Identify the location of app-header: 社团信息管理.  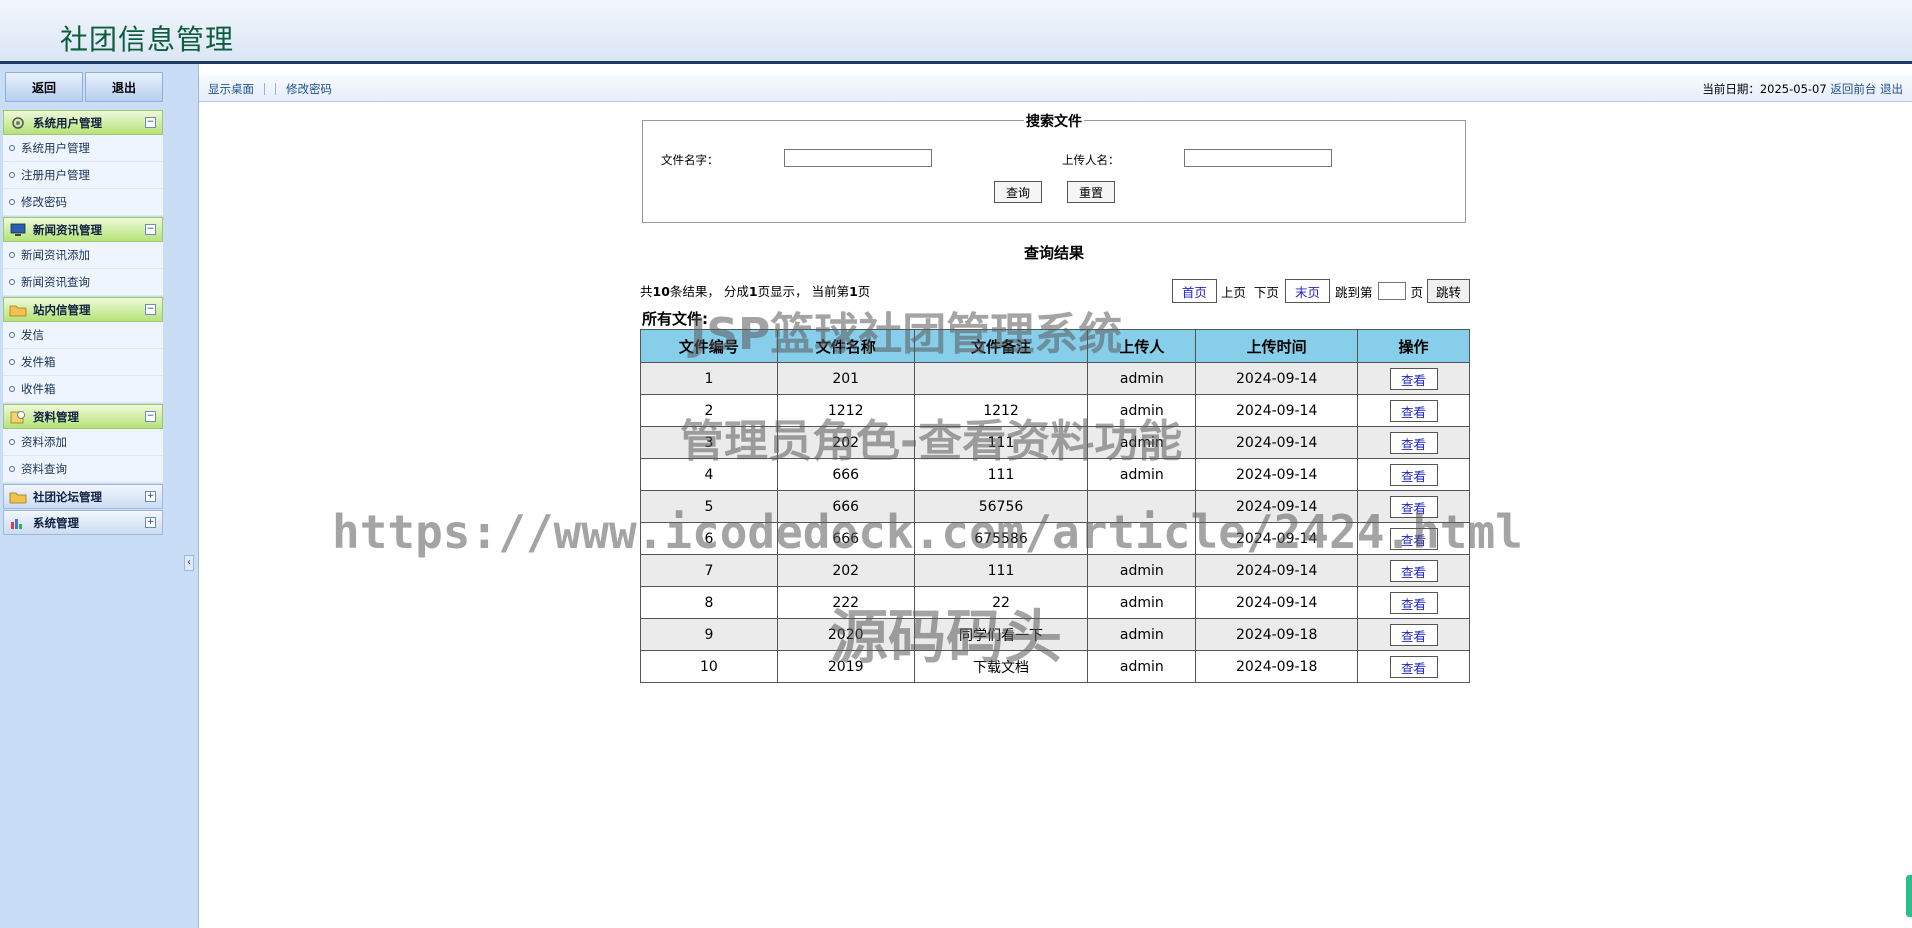
(956, 32).